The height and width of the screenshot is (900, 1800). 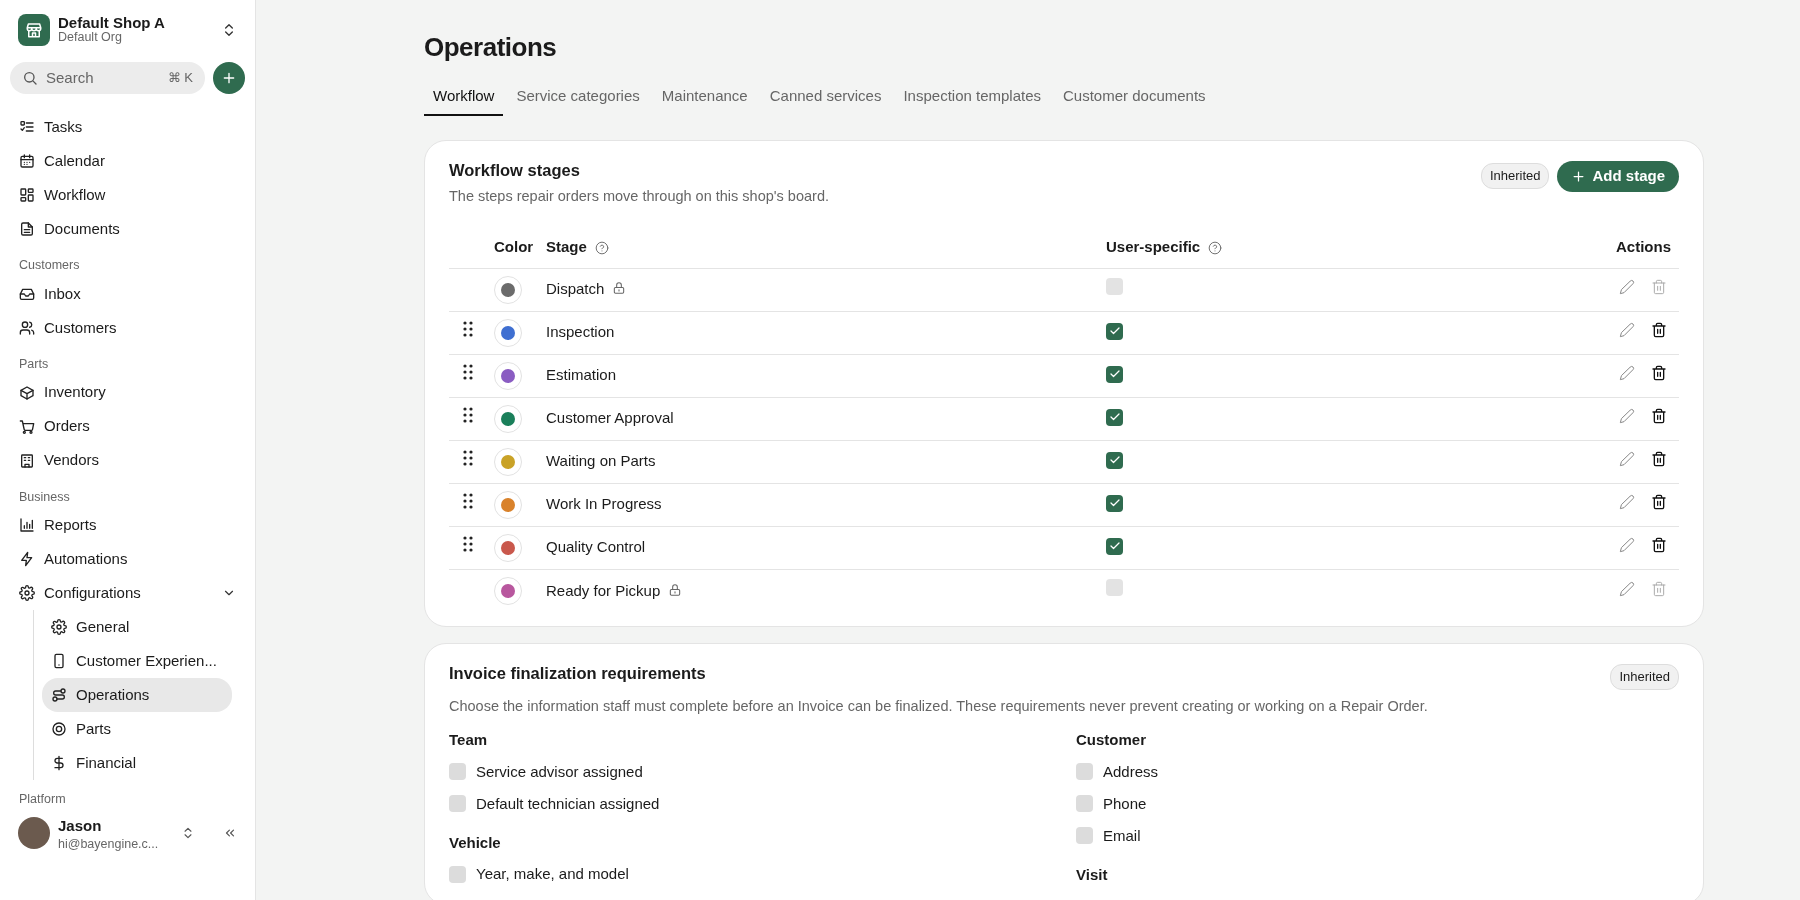 I want to click on sidebar-item: Documents, so click(x=127, y=229).